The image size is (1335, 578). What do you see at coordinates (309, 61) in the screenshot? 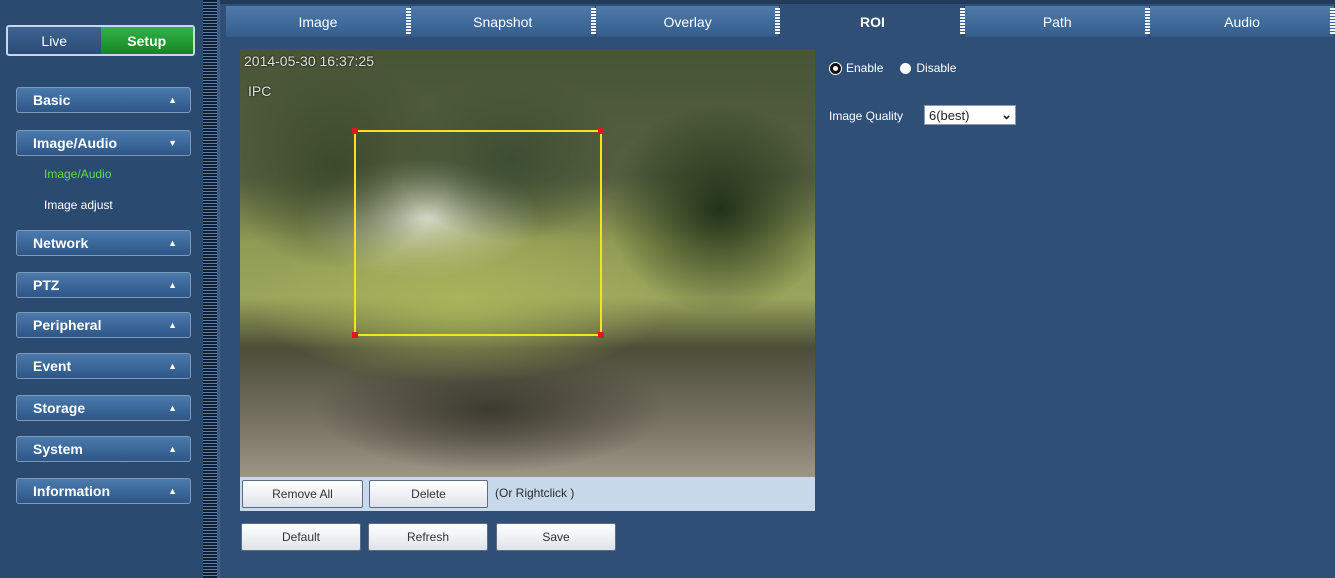
I see `osd-timestamp: 2014-05-30 16:37:25` at bounding box center [309, 61].